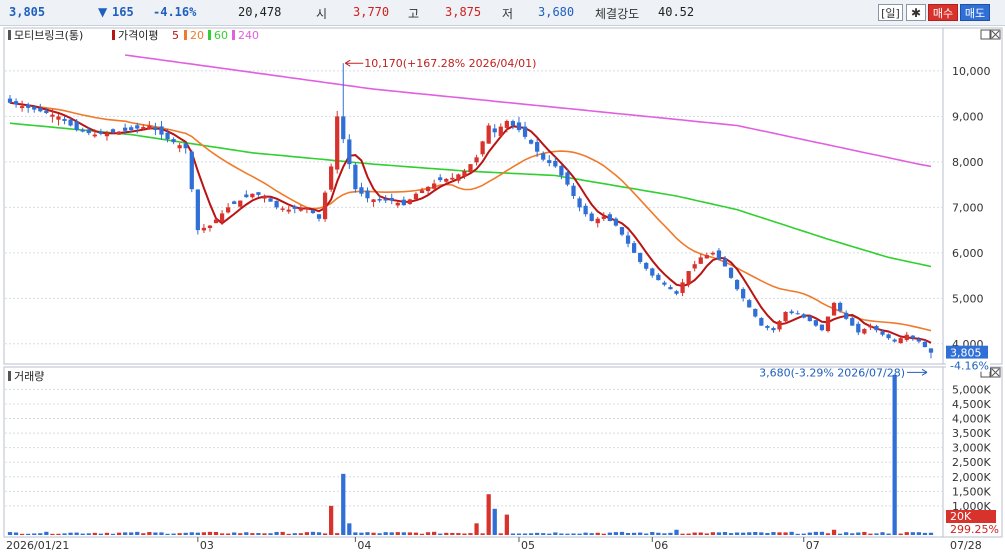 The height and width of the screenshot is (553, 1005). Describe the element at coordinates (971, 462) in the screenshot. I see `volume-tick-label: 2,500K` at that location.